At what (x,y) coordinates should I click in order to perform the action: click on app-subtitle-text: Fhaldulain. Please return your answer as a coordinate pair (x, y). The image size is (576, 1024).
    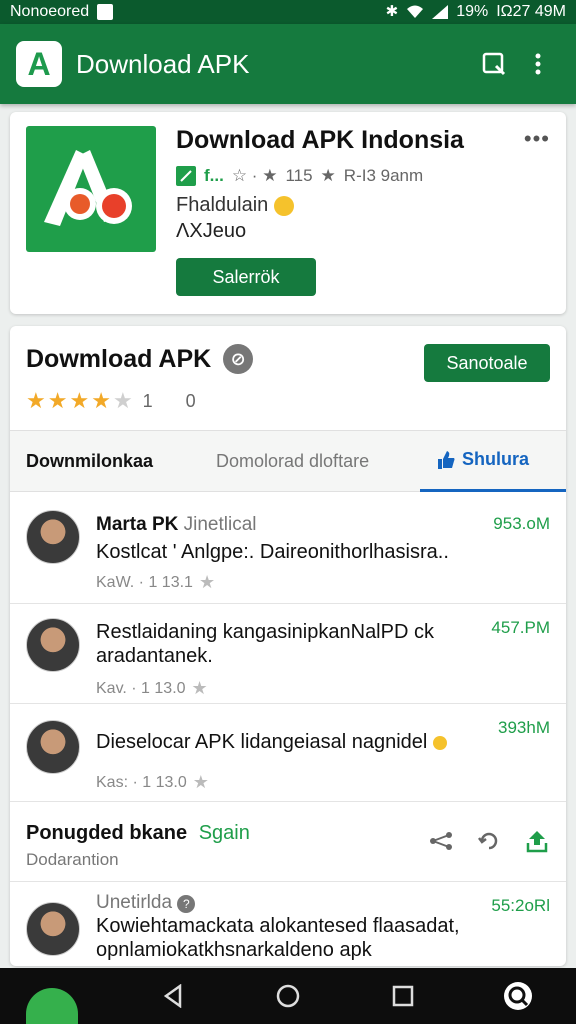
    Looking at the image, I should click on (222, 205).